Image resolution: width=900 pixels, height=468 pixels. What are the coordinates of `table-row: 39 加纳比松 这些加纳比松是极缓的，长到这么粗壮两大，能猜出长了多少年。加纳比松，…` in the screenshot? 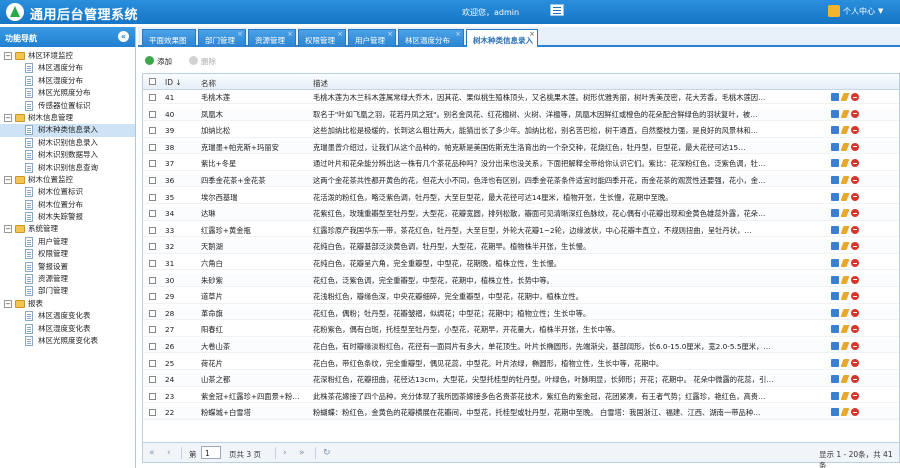 It's located at (521, 131).